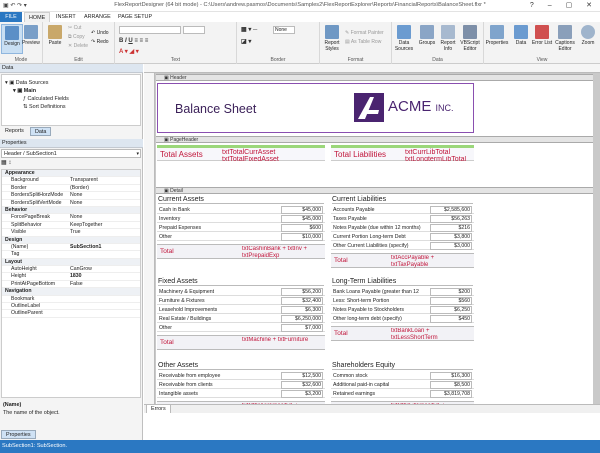 This screenshot has width=600, height=453. I want to click on section-header: ▣ Header, so click(374, 77).